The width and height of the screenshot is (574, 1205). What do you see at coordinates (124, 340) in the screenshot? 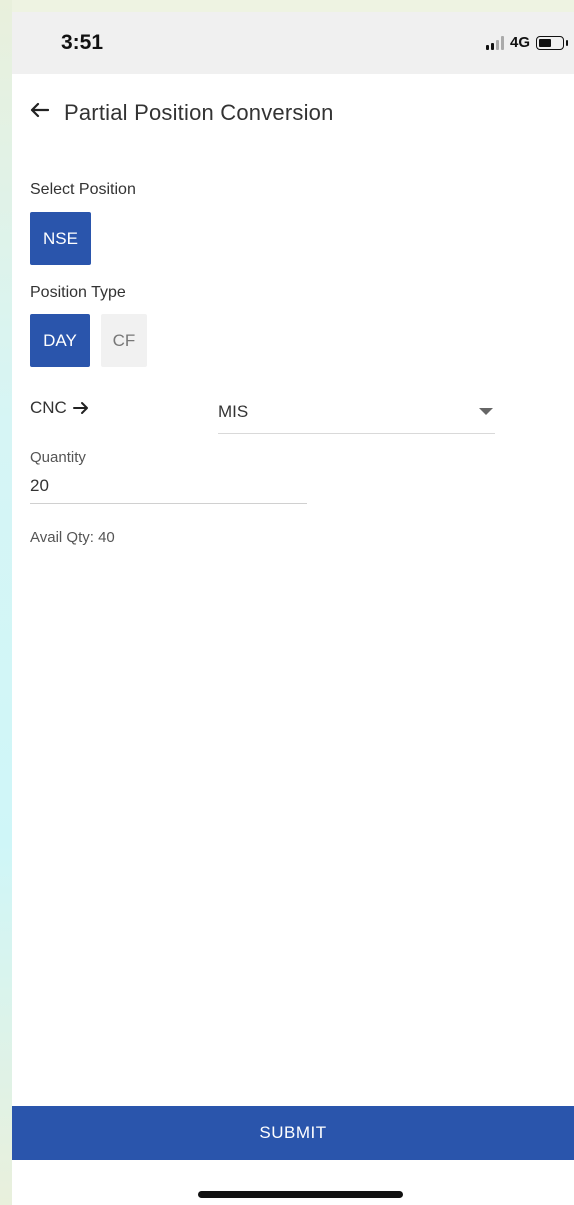
I see `position-type-cf: CF` at bounding box center [124, 340].